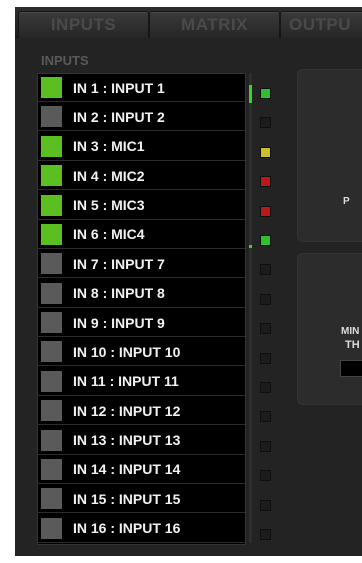  I want to click on input-label: IN 12 : INPUT 12, so click(127, 410).